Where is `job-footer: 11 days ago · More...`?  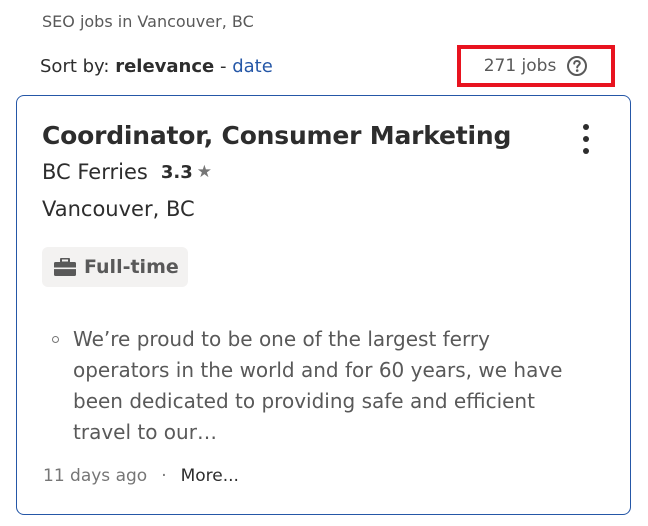
job-footer: 11 days ago · More... is located at coordinates (141, 476).